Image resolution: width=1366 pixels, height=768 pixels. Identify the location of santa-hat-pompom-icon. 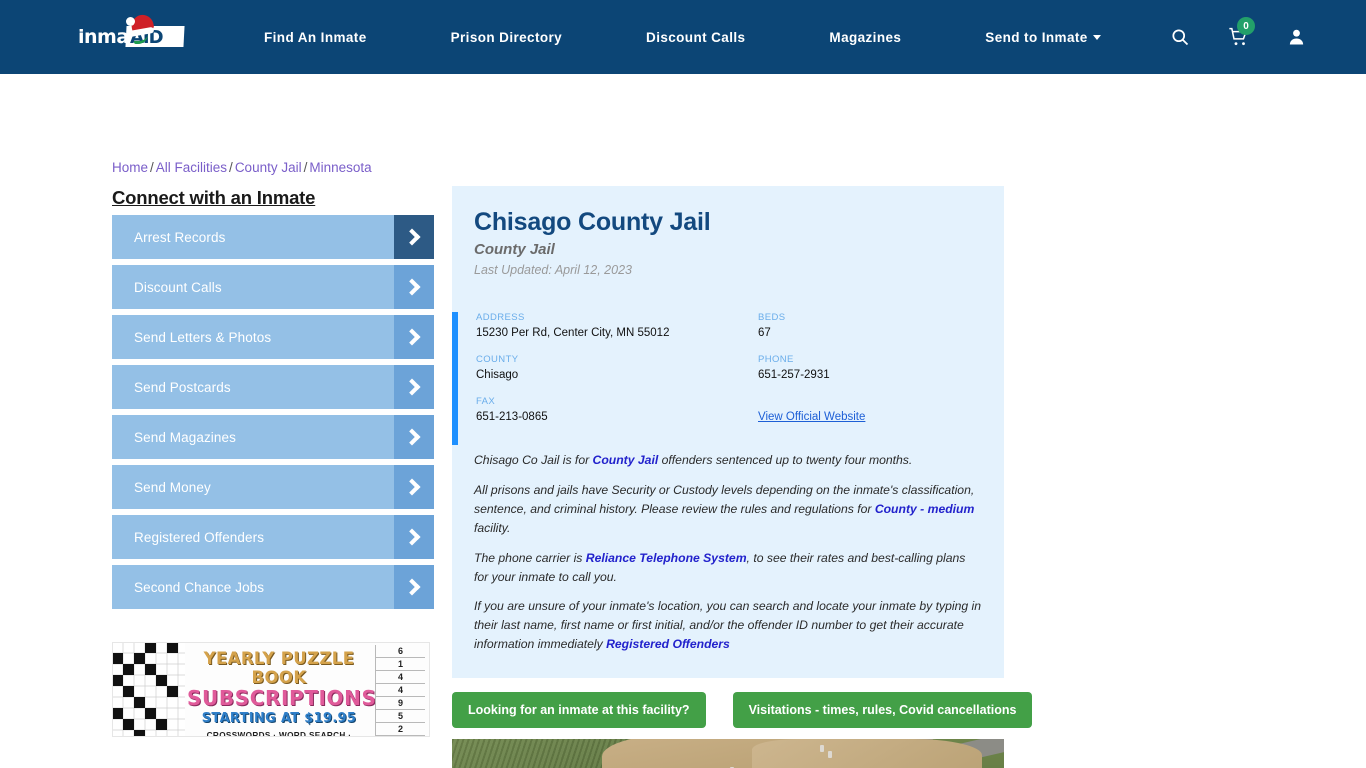
(130, 21).